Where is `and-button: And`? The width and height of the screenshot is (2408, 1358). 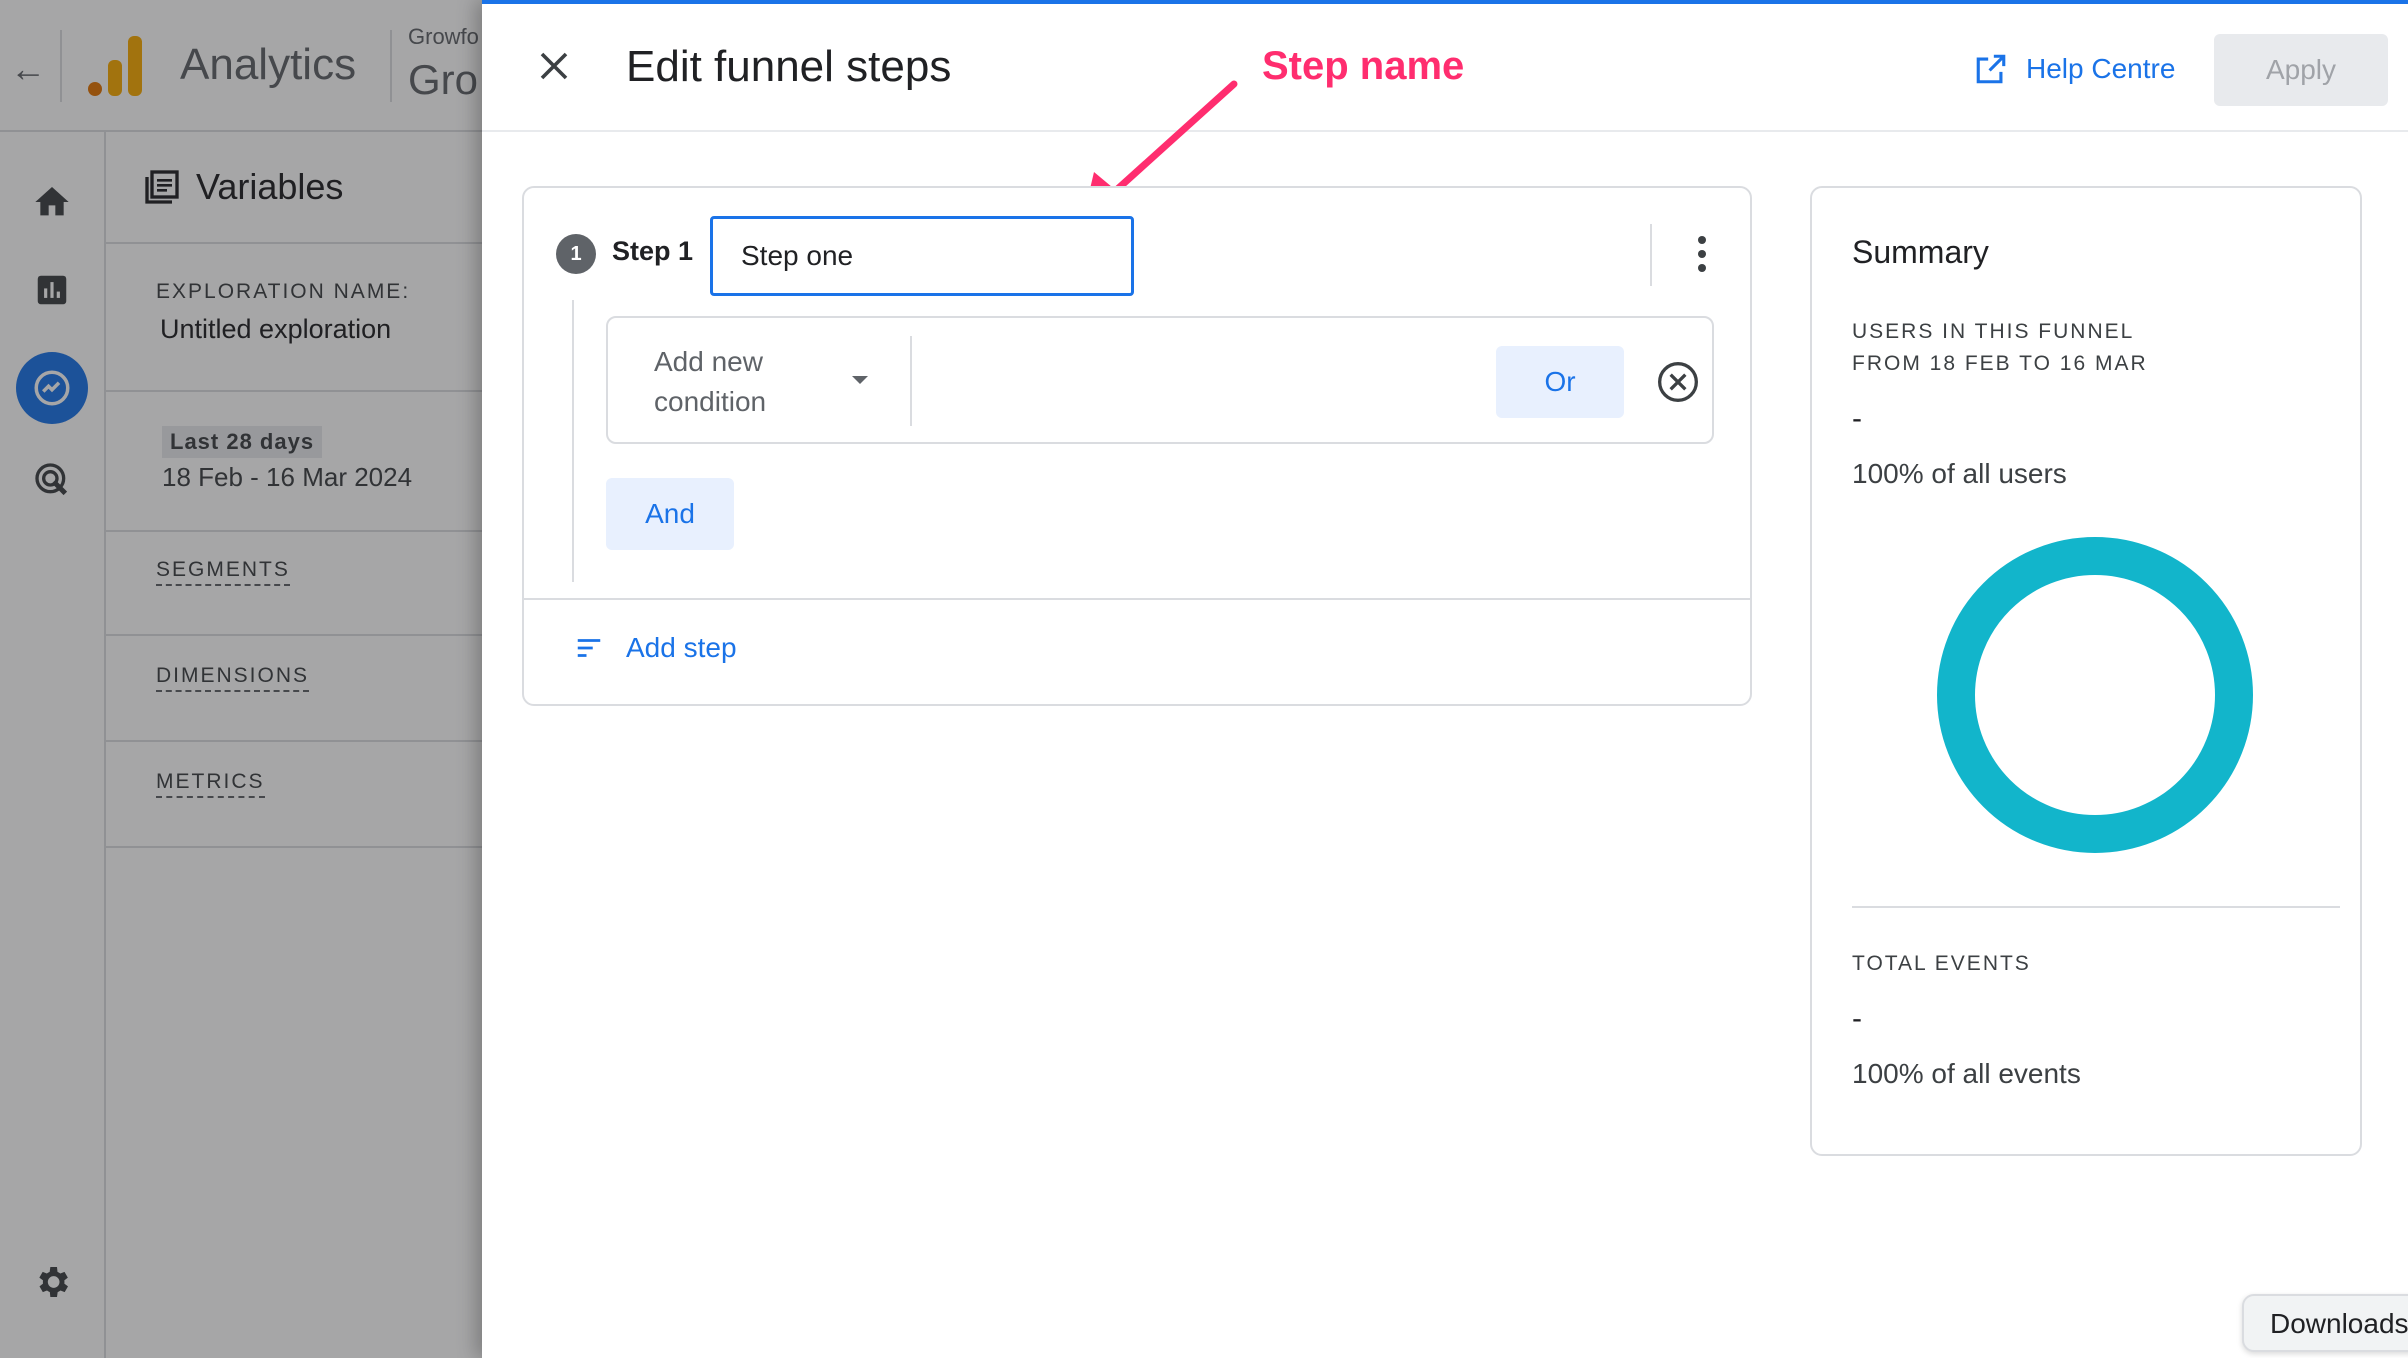 and-button: And is located at coordinates (670, 514).